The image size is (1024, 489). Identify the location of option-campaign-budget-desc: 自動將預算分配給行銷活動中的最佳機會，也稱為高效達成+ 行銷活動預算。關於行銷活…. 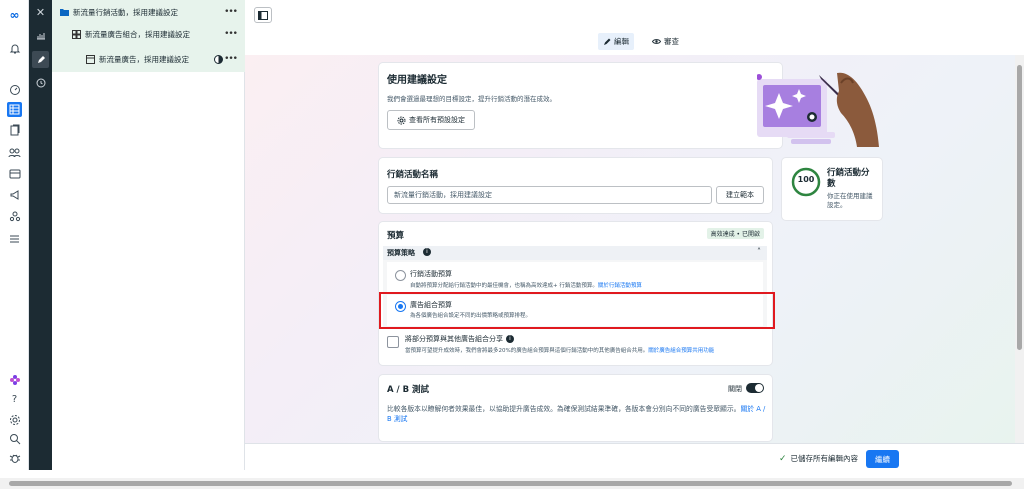
(526, 285).